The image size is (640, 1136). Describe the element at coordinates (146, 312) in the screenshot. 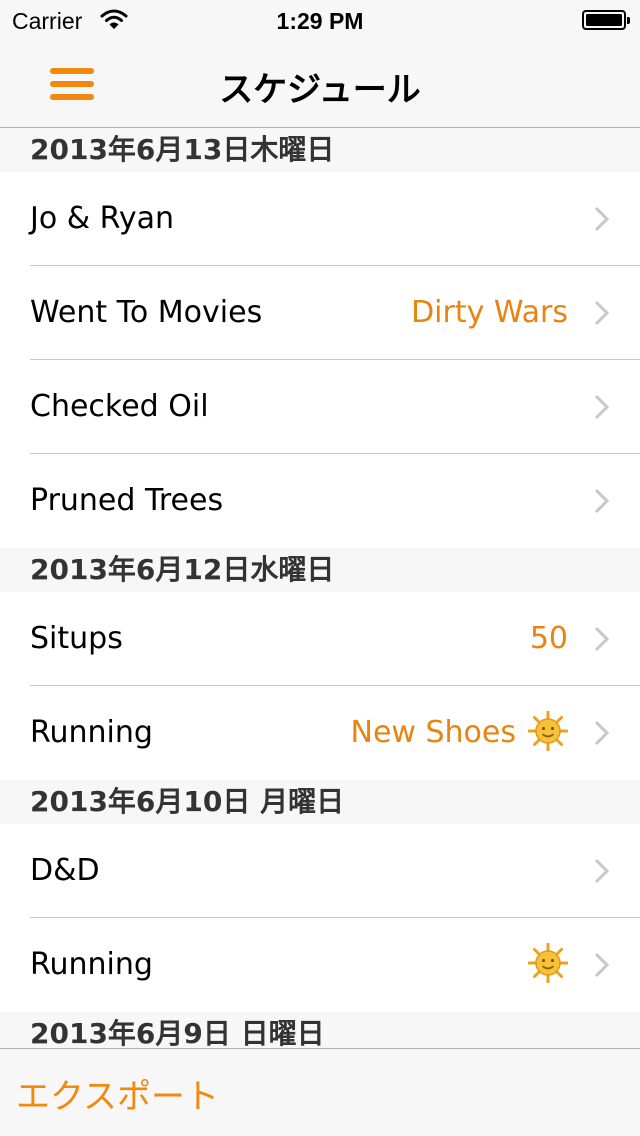

I see `list-item-title: Went To Movies` at that location.